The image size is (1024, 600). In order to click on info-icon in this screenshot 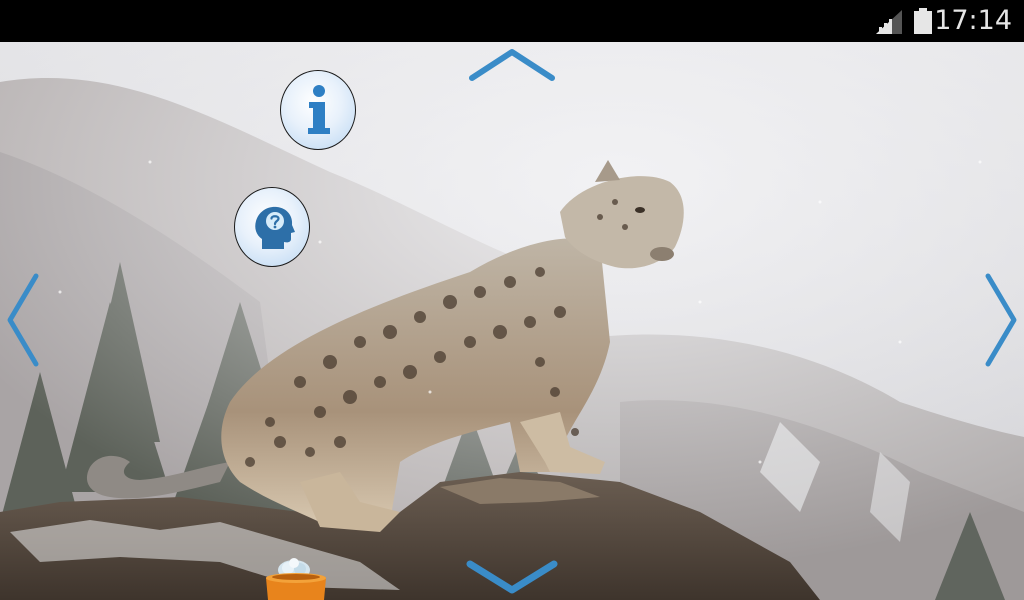, I will do `click(319, 109)`.